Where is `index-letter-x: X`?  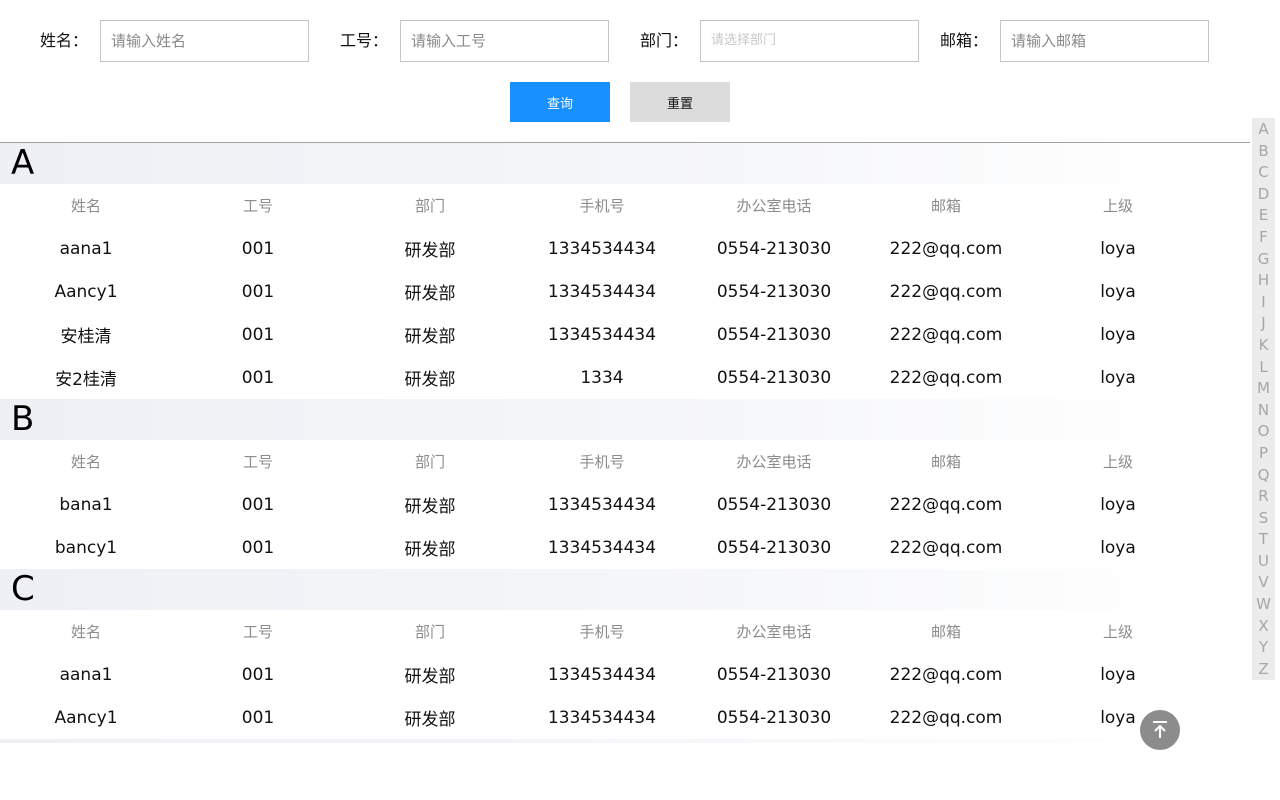 index-letter-x: X is located at coordinates (1263, 627).